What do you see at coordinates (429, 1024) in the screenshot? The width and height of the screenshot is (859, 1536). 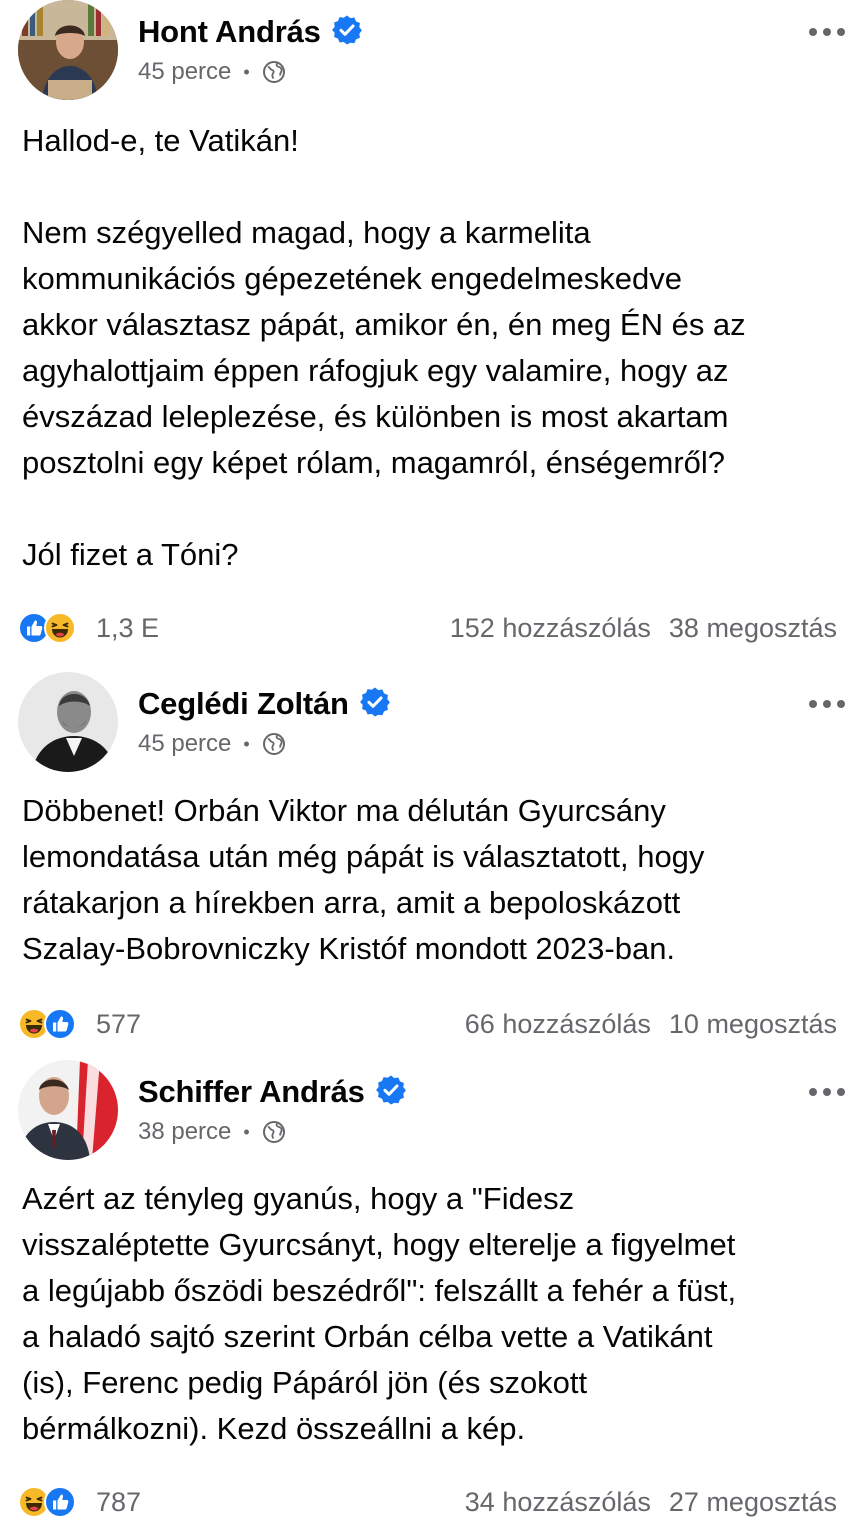 I see `post-stats-bar: 577 66 hozzászólás 10 megosztás` at bounding box center [429, 1024].